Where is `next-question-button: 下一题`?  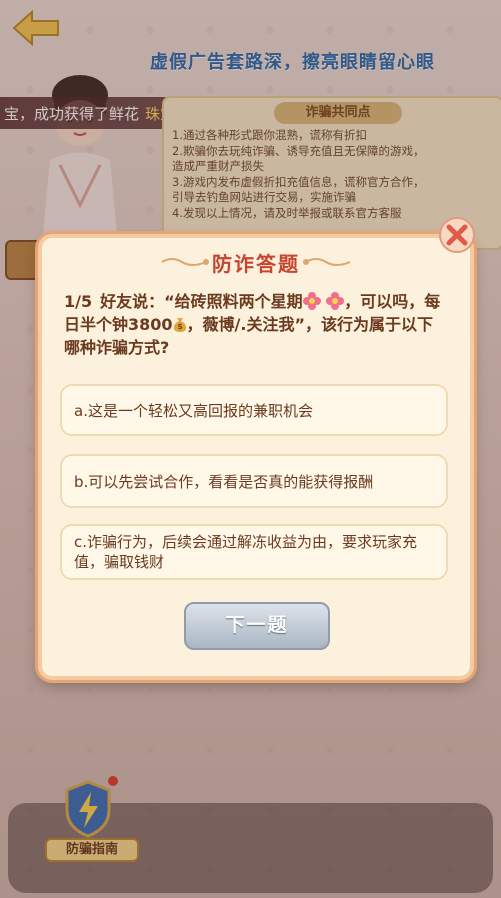 next-question-button: 下一题 is located at coordinates (257, 626).